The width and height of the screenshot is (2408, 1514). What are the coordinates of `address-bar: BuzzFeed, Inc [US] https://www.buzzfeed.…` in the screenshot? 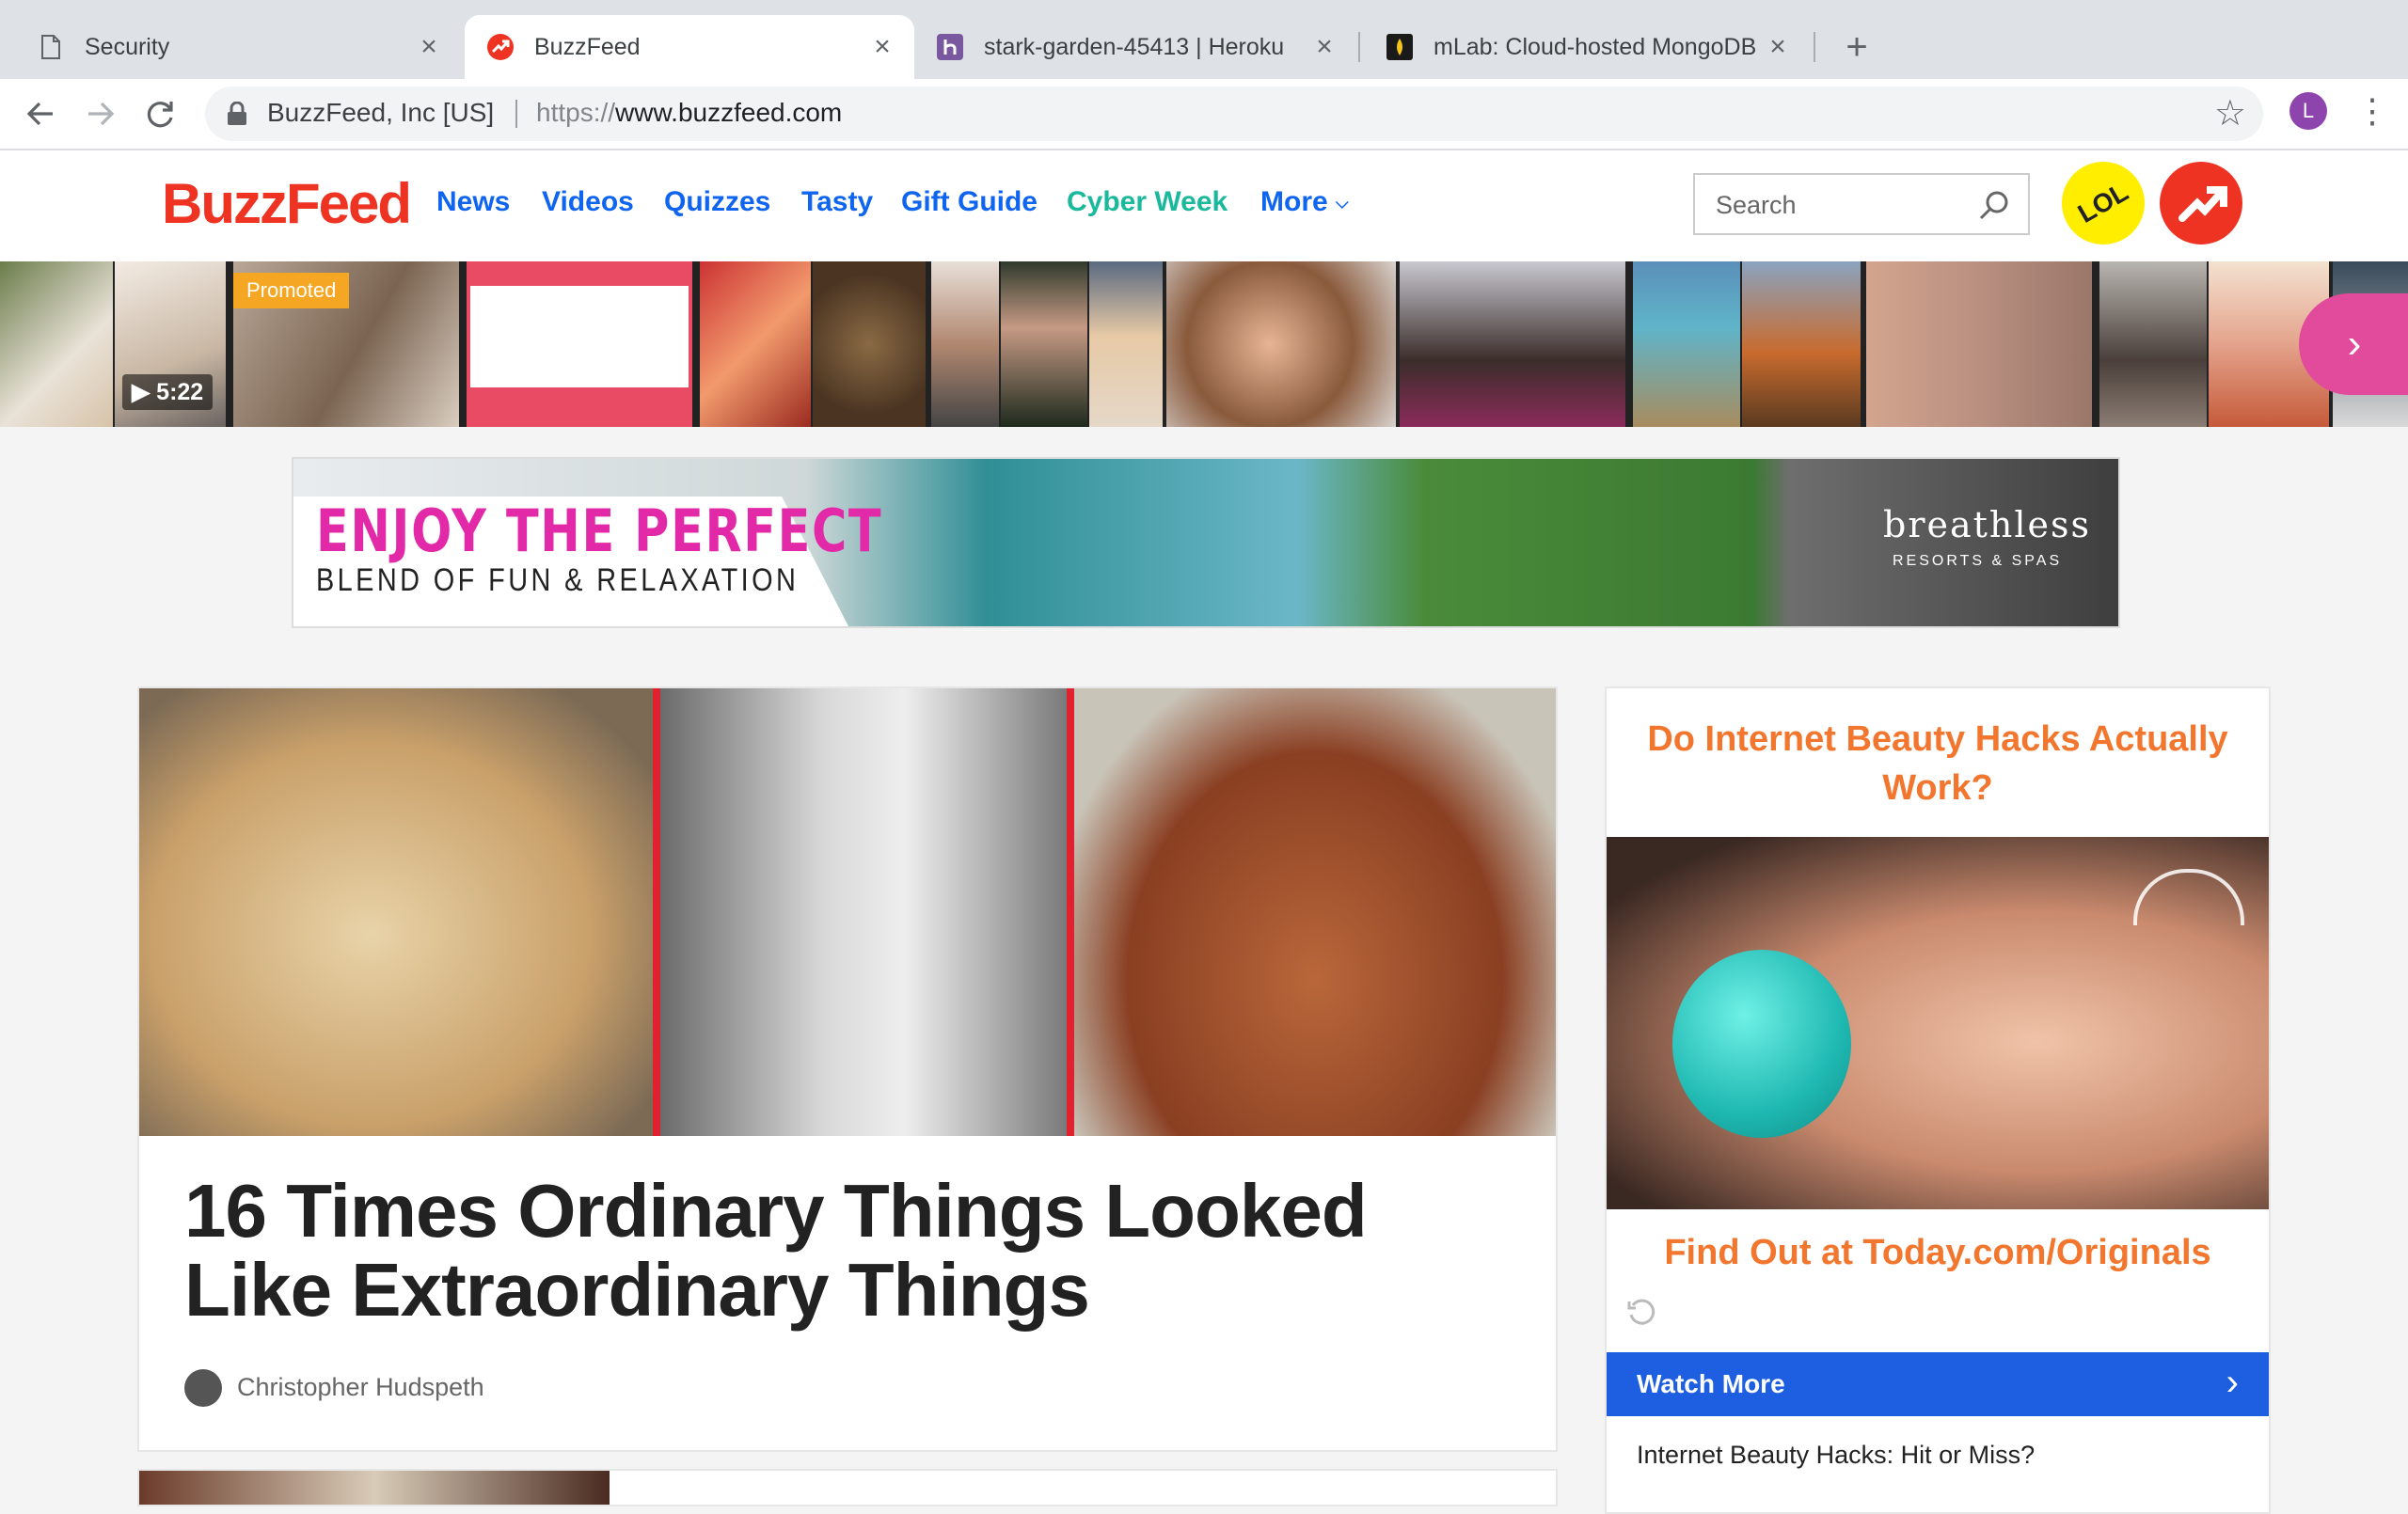 It's located at (1234, 114).